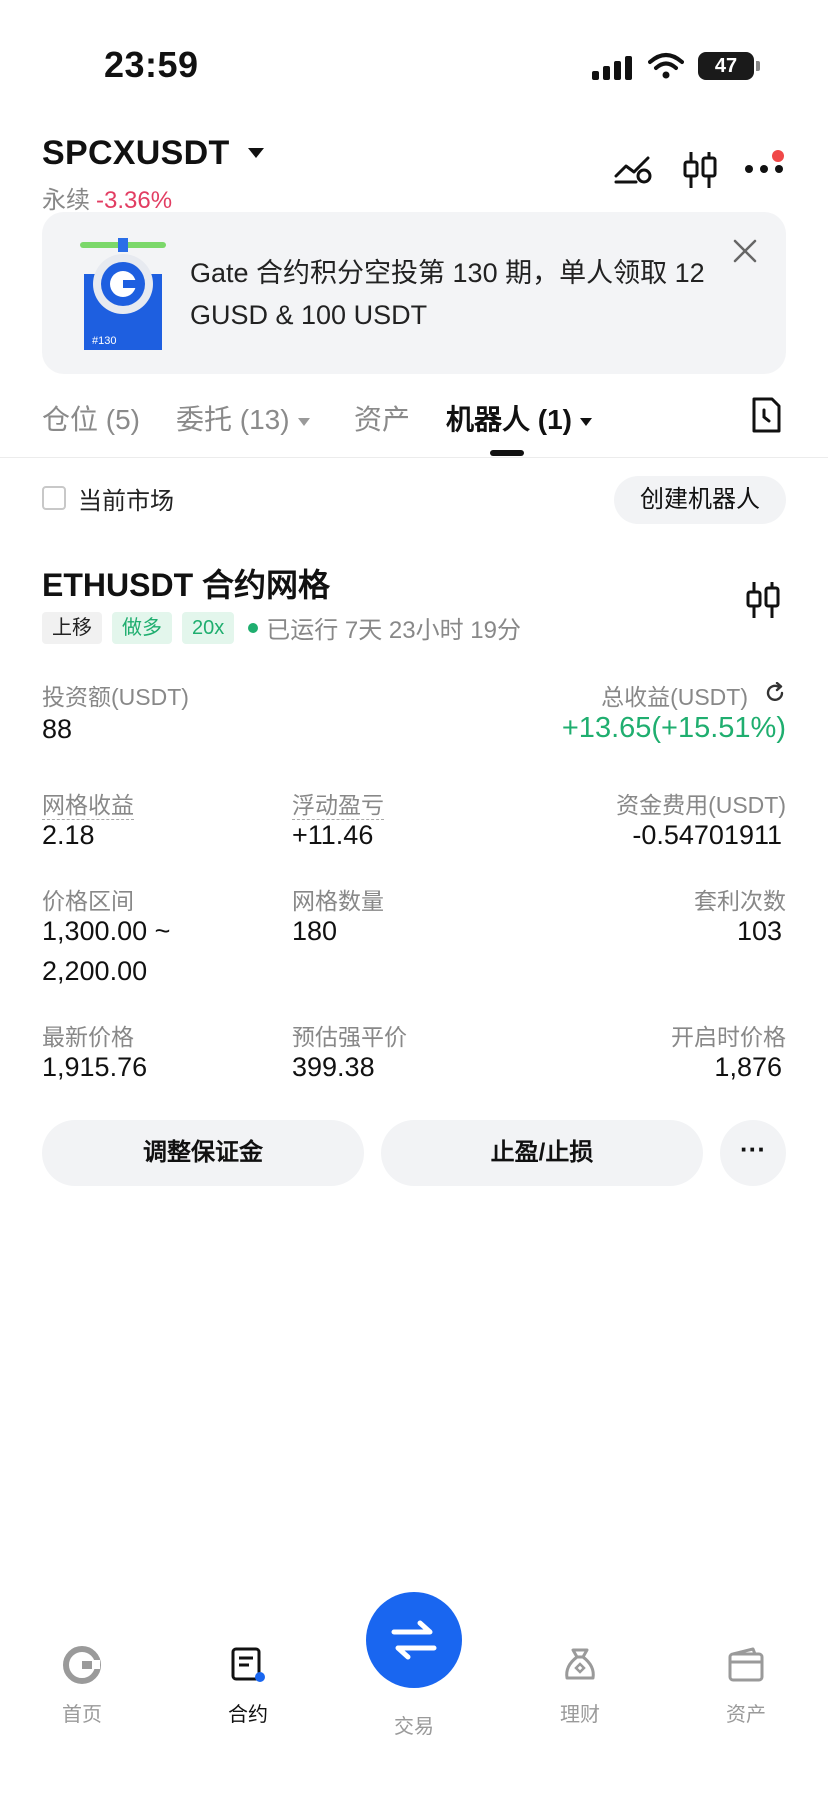  I want to click on active-tab-indicator, so click(507, 453).